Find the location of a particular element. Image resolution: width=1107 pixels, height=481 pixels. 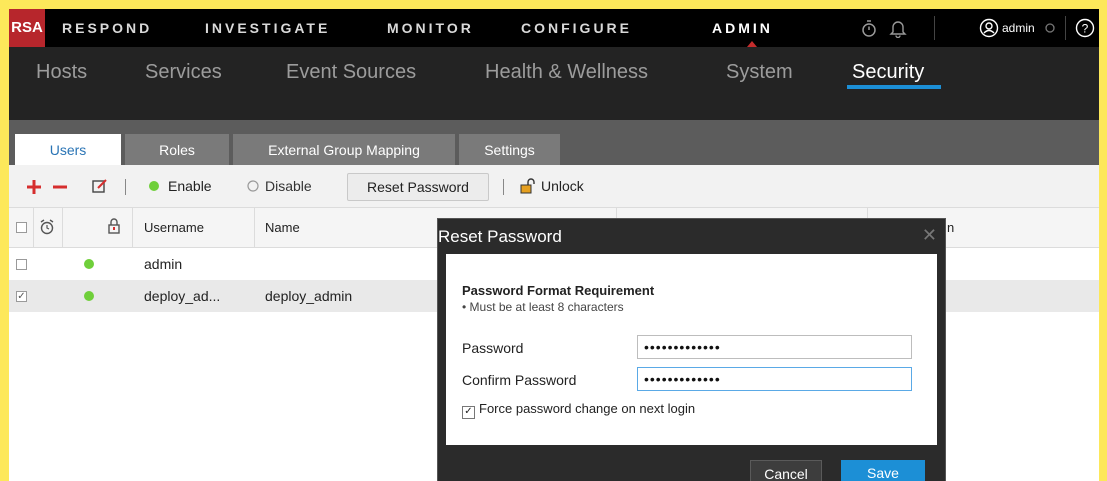

enable-dot-icon is located at coordinates (154, 186).